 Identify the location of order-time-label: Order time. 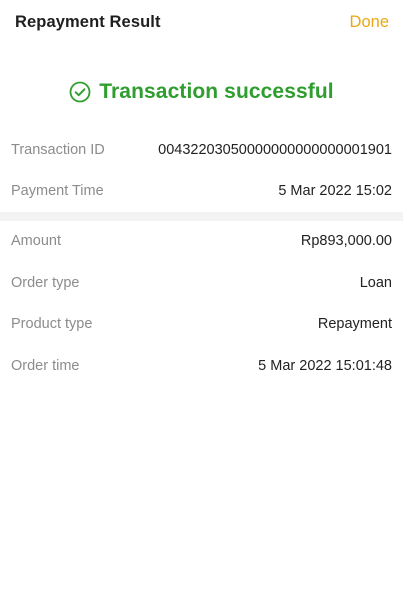
(45, 366).